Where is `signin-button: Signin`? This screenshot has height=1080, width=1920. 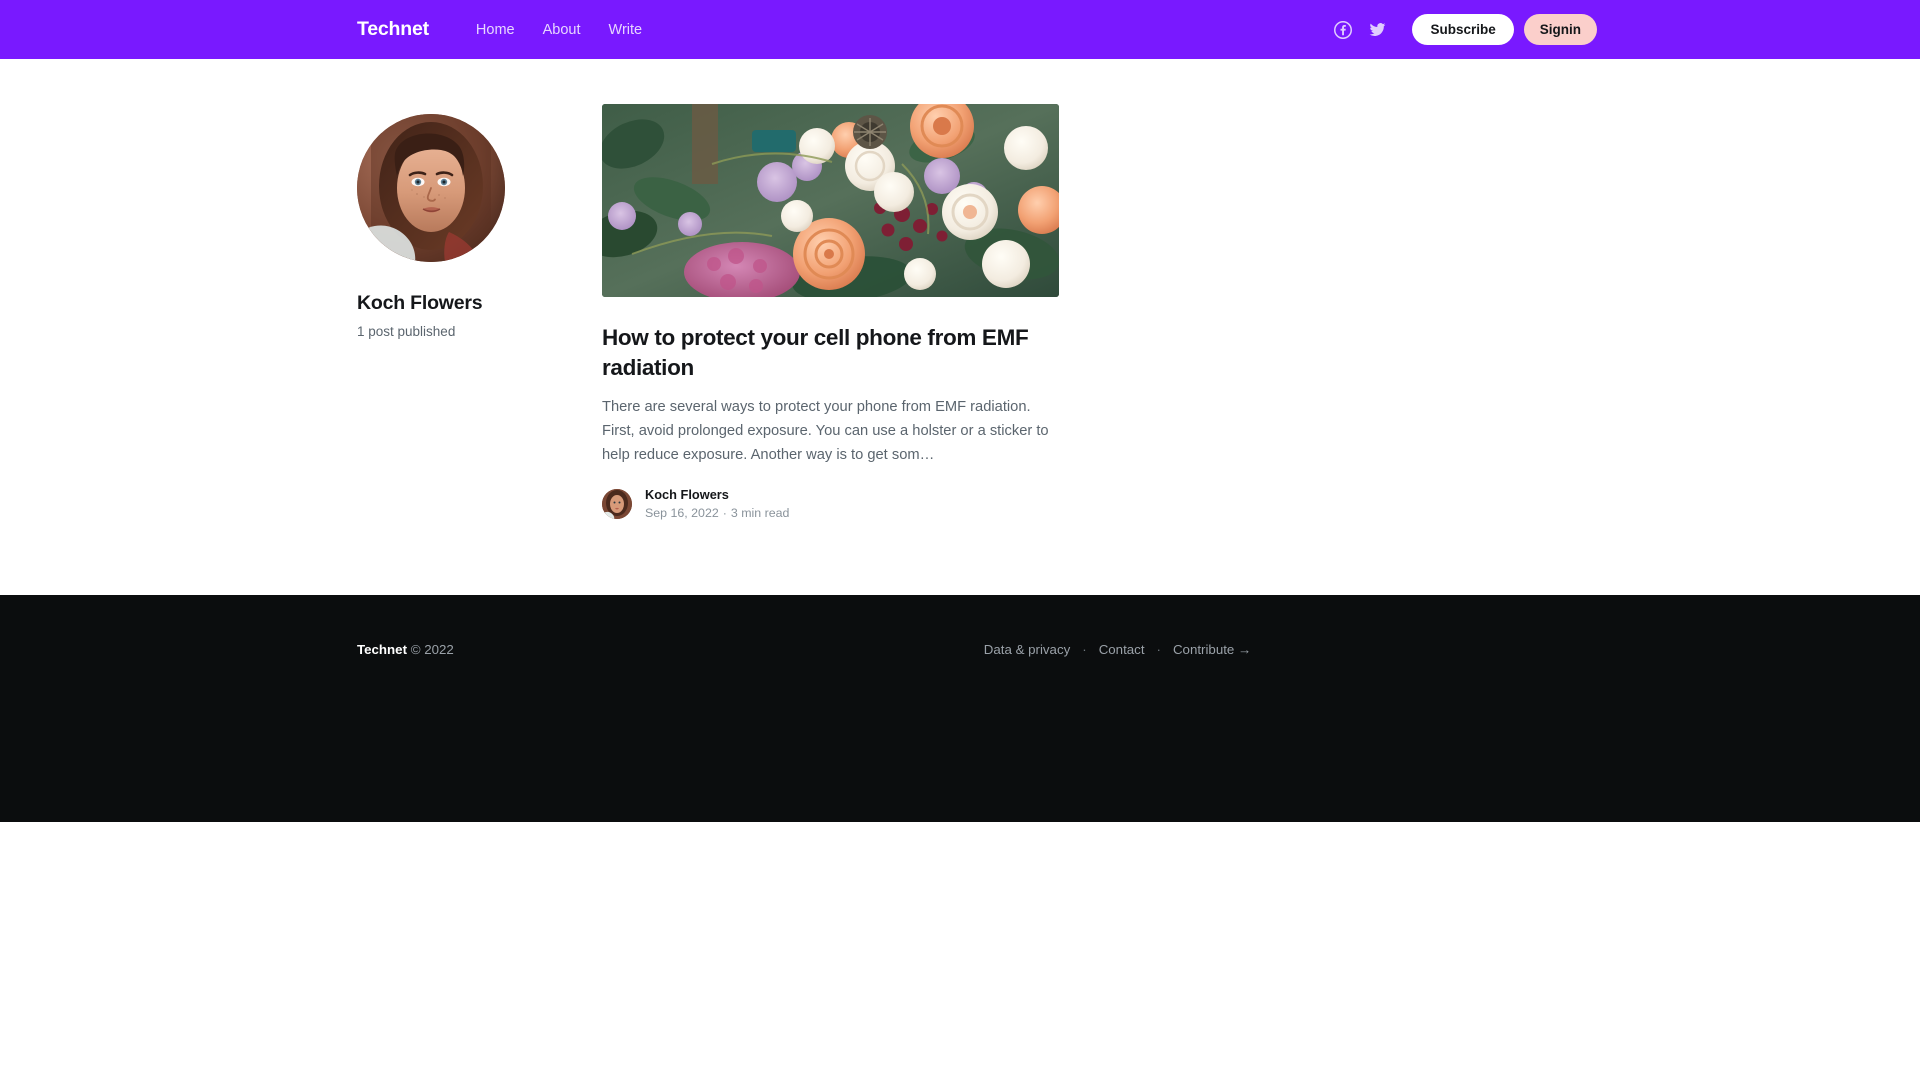 signin-button: Signin is located at coordinates (1560, 29).